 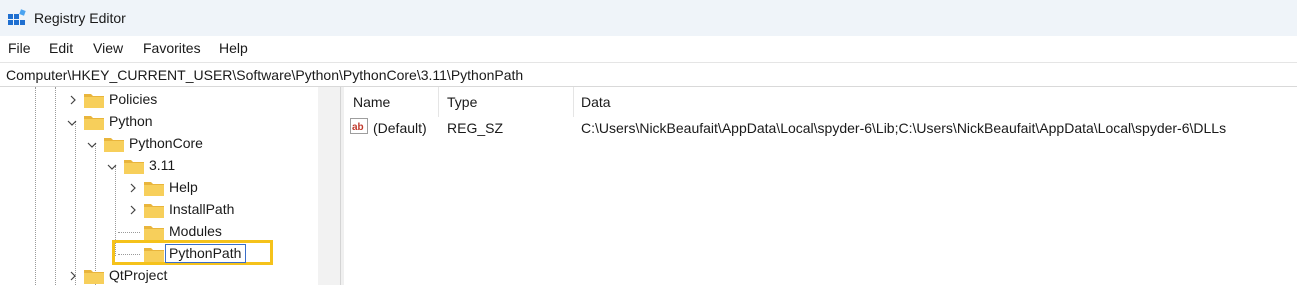 I want to click on menu-bar: File Edit View Favorites Help, so click(x=648, y=49).